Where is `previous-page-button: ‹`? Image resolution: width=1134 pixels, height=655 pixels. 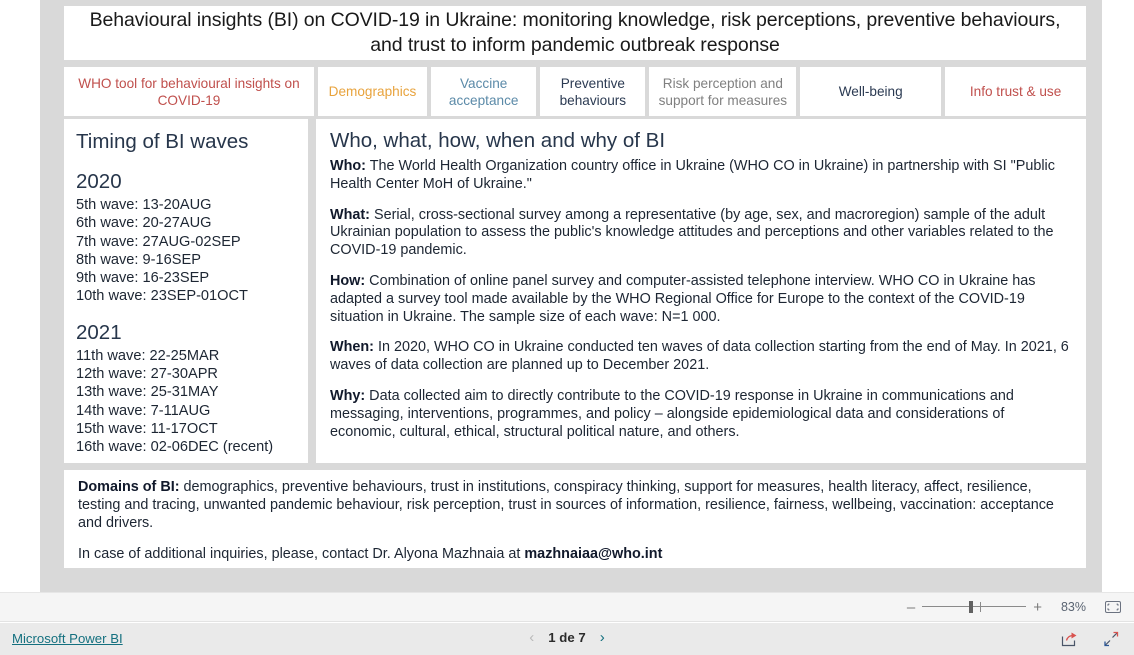
previous-page-button: ‹ is located at coordinates (531, 637).